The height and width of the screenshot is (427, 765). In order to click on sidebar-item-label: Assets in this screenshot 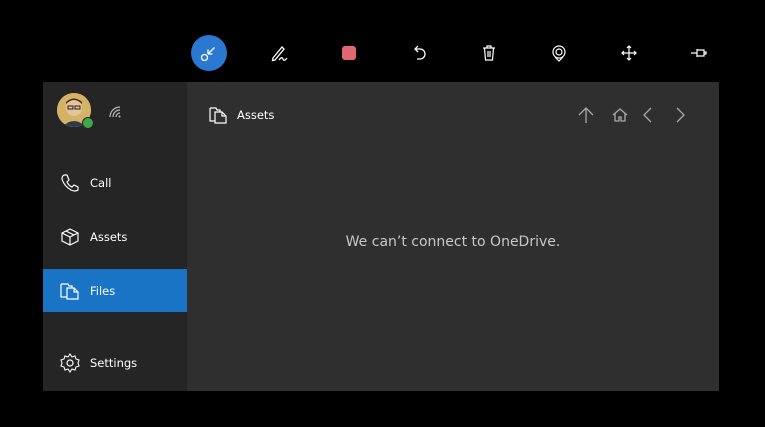, I will do `click(109, 236)`.